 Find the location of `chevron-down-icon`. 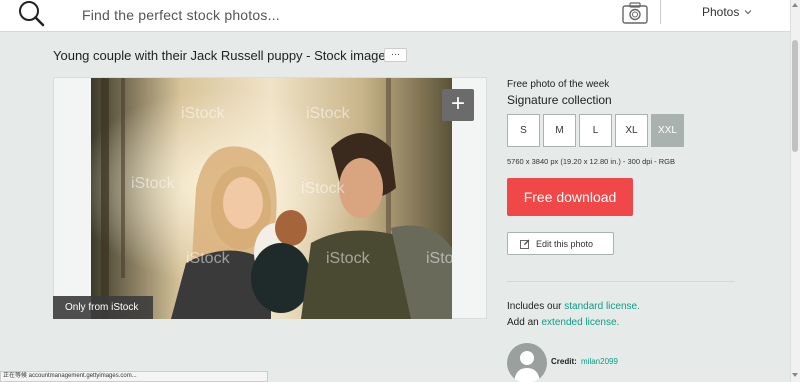

chevron-down-icon is located at coordinates (748, 12).